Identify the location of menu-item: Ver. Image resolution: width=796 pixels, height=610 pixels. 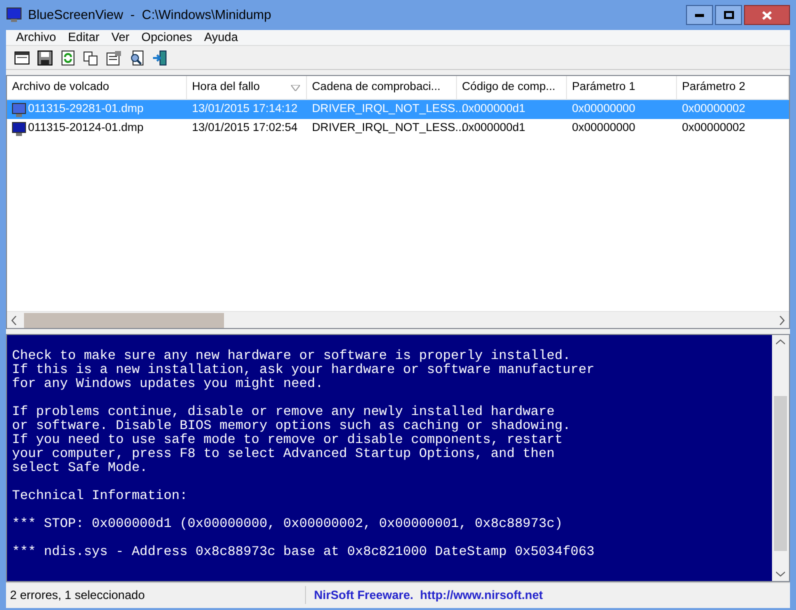
(120, 37).